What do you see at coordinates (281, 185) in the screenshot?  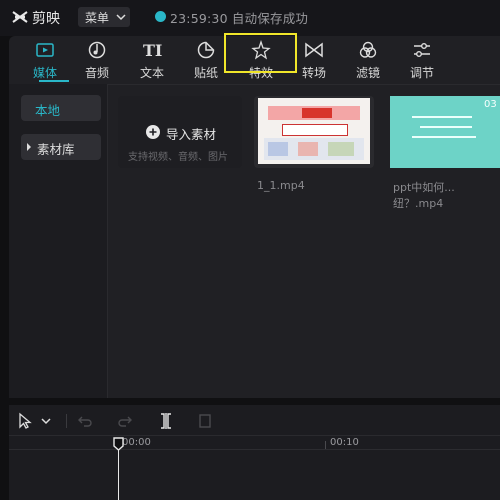 I see `media-filename: 1_1.mp4` at bounding box center [281, 185].